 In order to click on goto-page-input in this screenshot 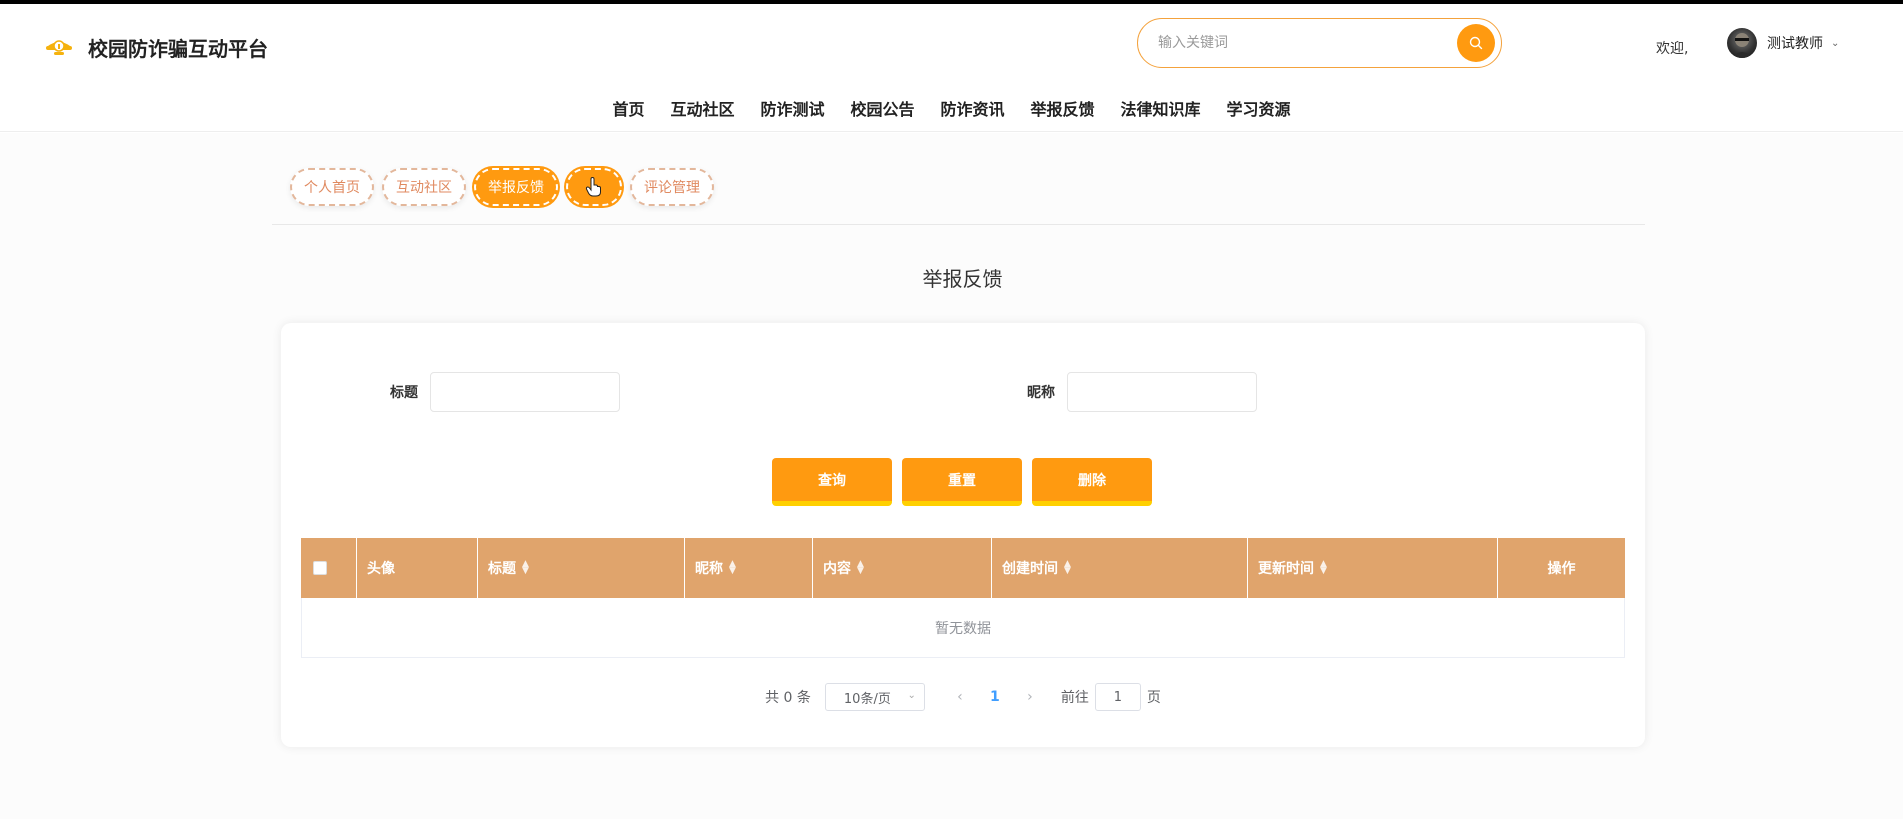, I will do `click(1117, 697)`.